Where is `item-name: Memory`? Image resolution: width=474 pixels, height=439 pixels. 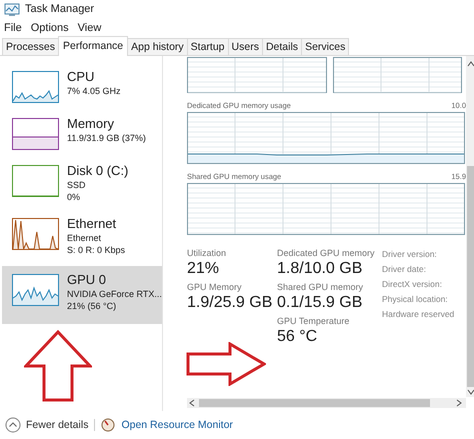
item-name: Memory is located at coordinates (91, 124).